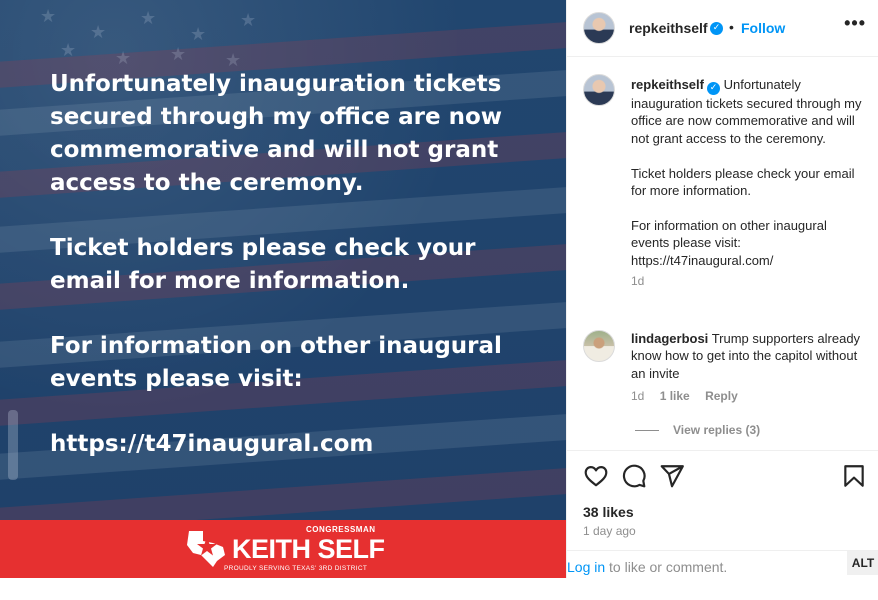 This screenshot has height=600, width=878. Describe the element at coordinates (608, 512) in the screenshot. I see `likes-count: 38 likes` at that location.